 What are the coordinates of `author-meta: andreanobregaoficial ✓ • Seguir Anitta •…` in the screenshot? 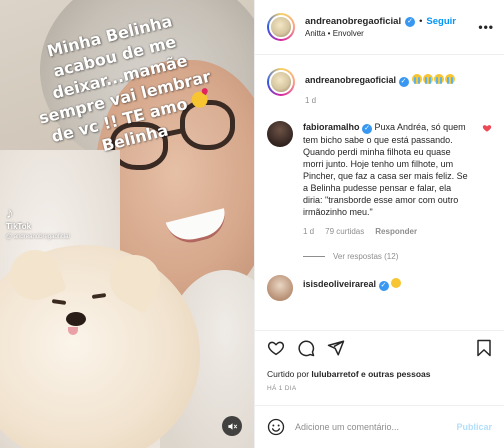 It's located at (391, 27).